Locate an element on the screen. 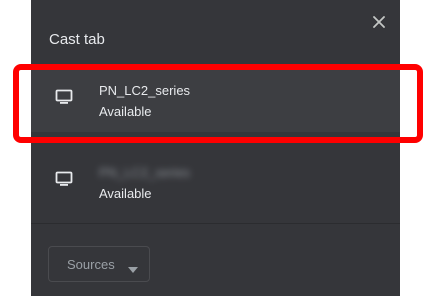 The image size is (425, 296). sink-name: PN_LC2_series is located at coordinates (145, 90).